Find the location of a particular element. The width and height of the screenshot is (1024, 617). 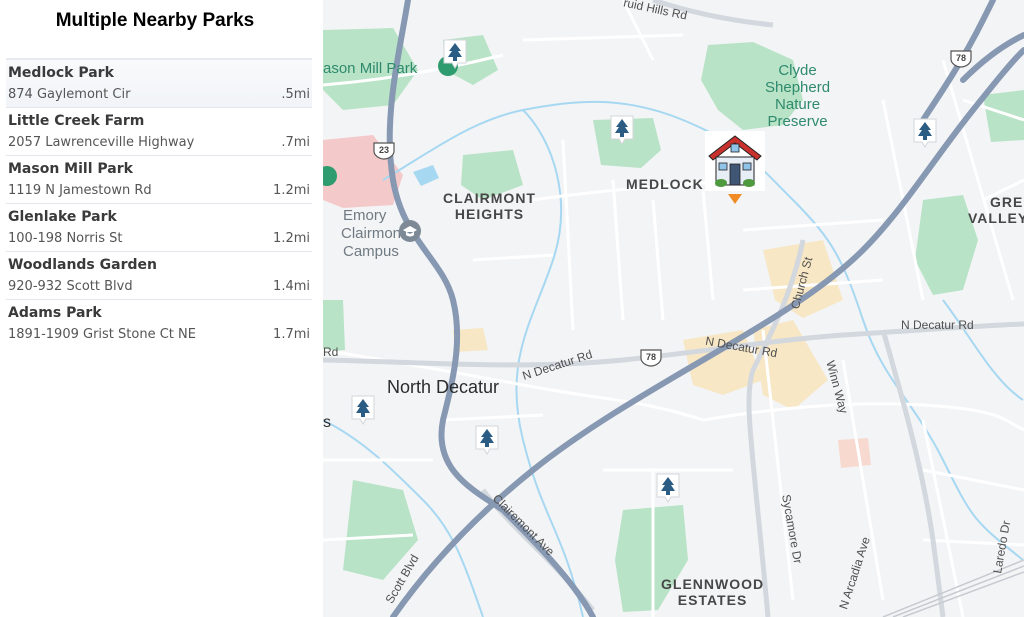

park-address: 874 Gaylemont Cir is located at coordinates (69, 94).